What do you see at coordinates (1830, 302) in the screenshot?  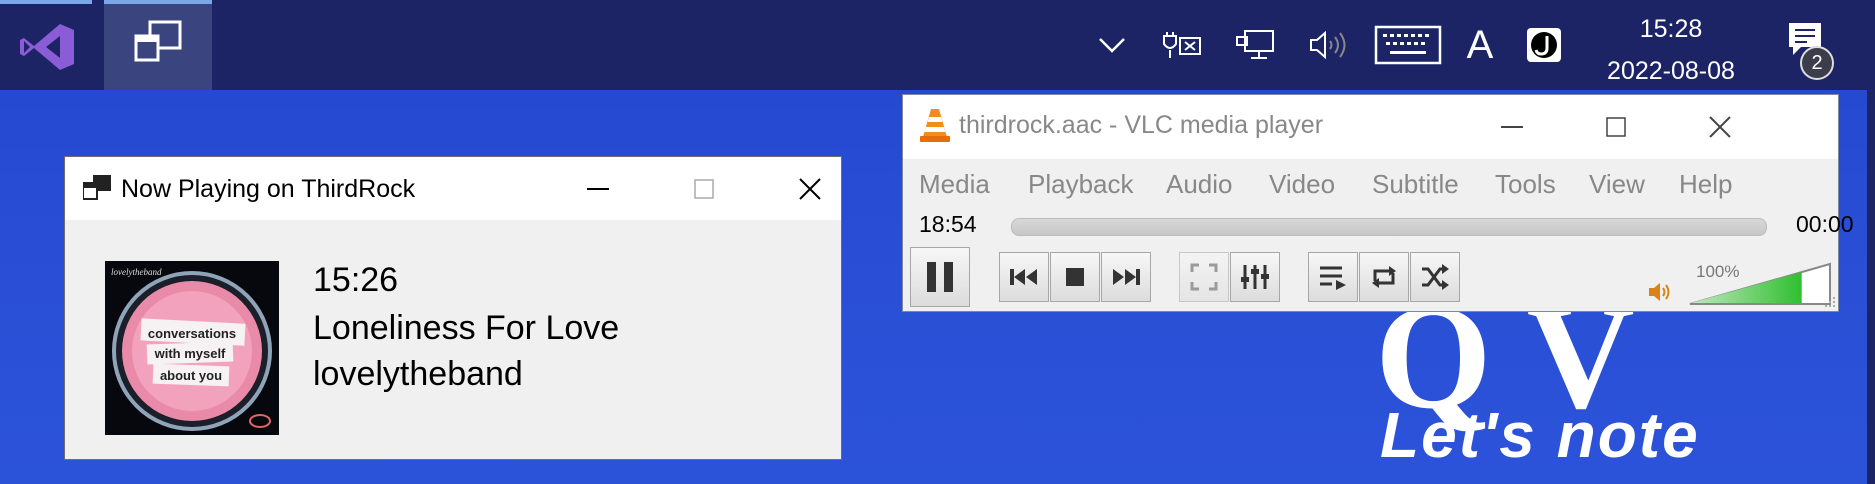 I see `resize-grip-icon` at bounding box center [1830, 302].